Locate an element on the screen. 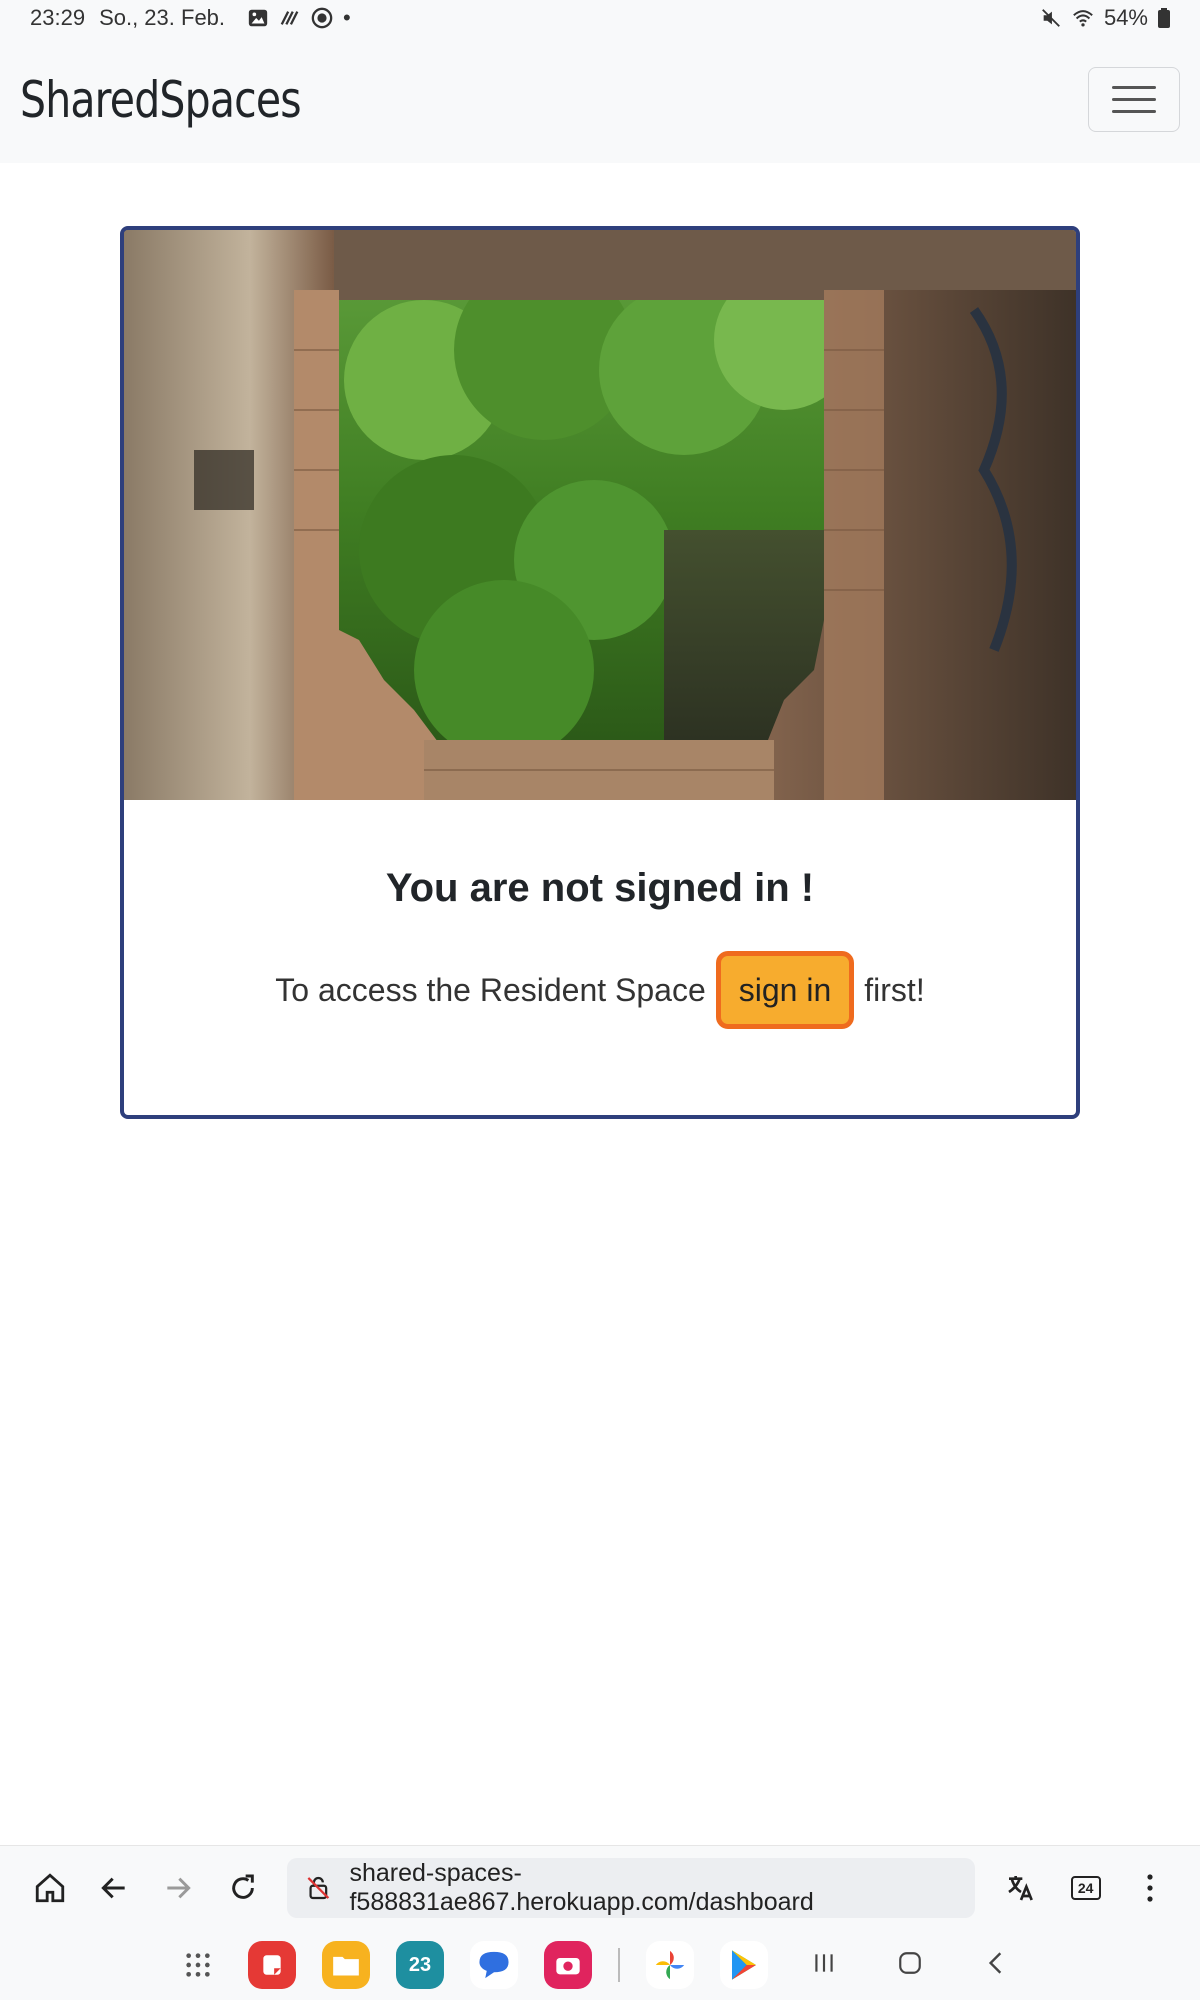 Image resolution: width=1200 pixels, height=2000 pixels. more-vertical-icon is located at coordinates (1150, 1888).